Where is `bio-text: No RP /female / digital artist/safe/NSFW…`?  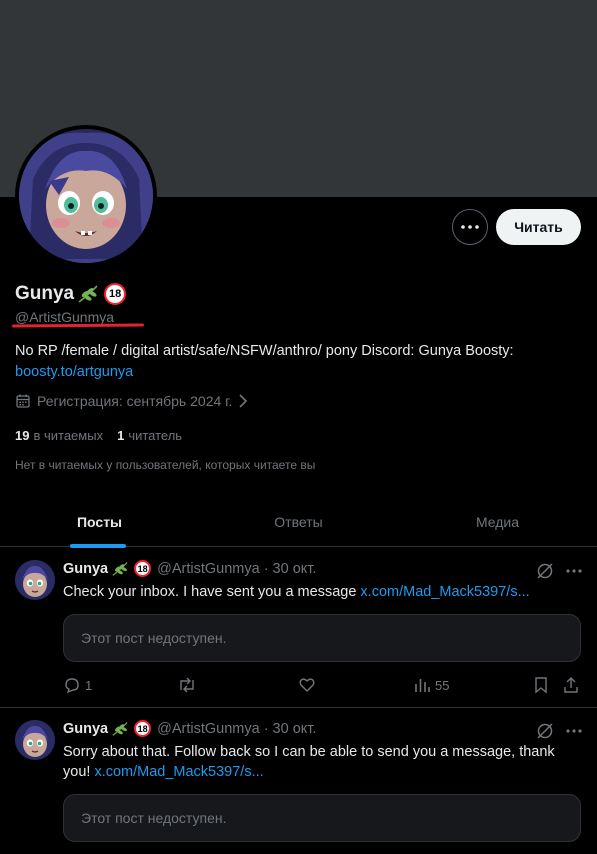 bio-text: No RP /female / digital artist/safe/NSFW… is located at coordinates (264, 351).